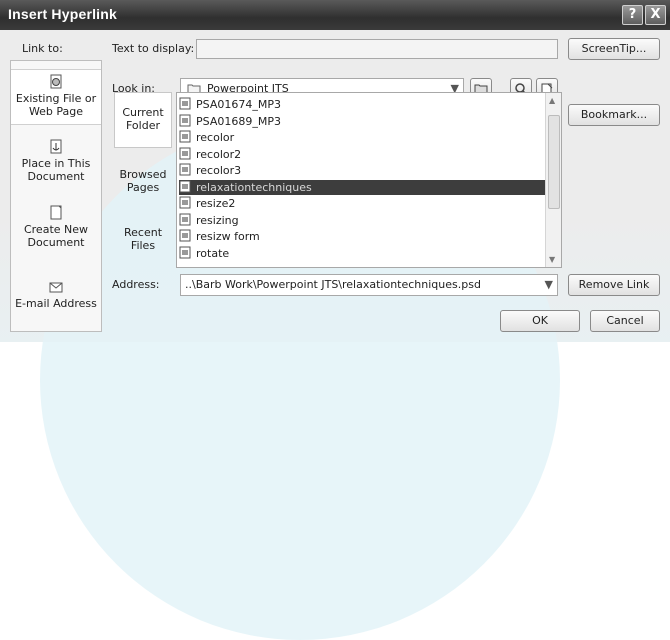  I want to click on link-to-label: Link to:, so click(42, 48).